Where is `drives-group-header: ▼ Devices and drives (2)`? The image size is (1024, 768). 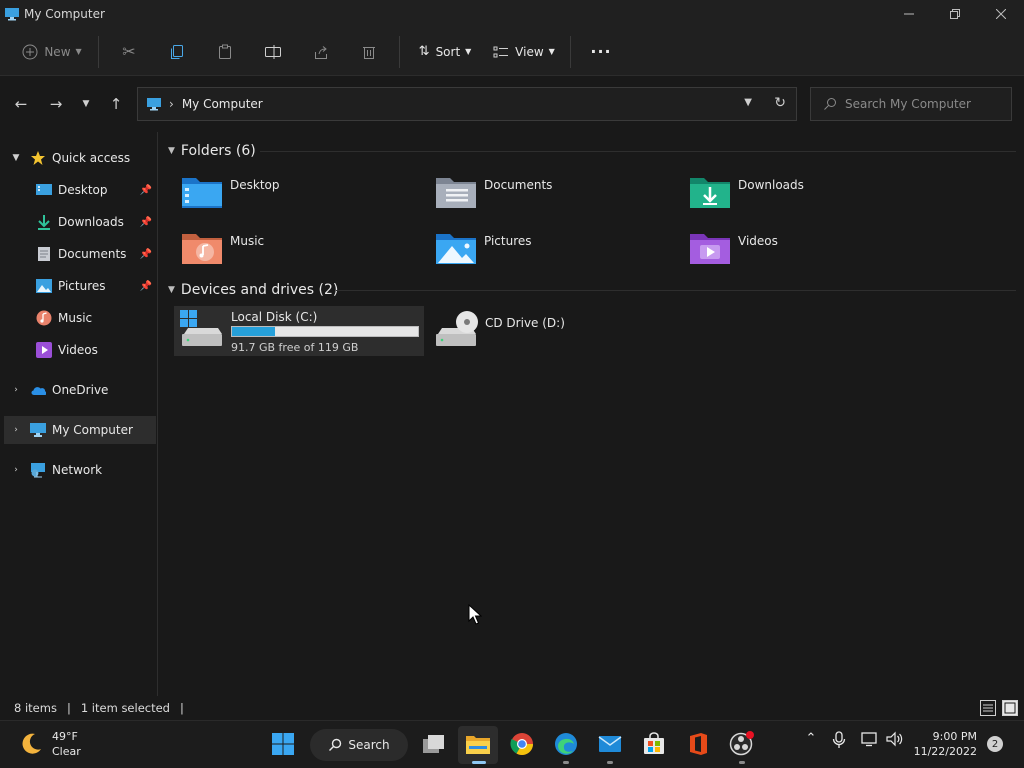 drives-group-header: ▼ Devices and drives (2) is located at coordinates (253, 290).